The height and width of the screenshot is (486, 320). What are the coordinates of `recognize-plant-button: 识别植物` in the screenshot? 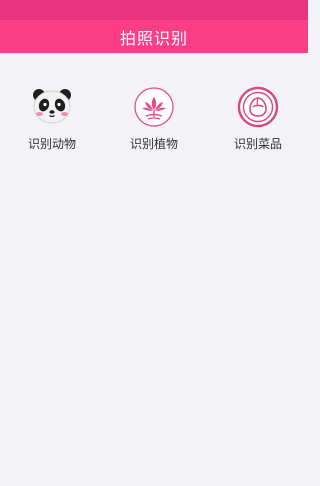 It's located at (154, 120).